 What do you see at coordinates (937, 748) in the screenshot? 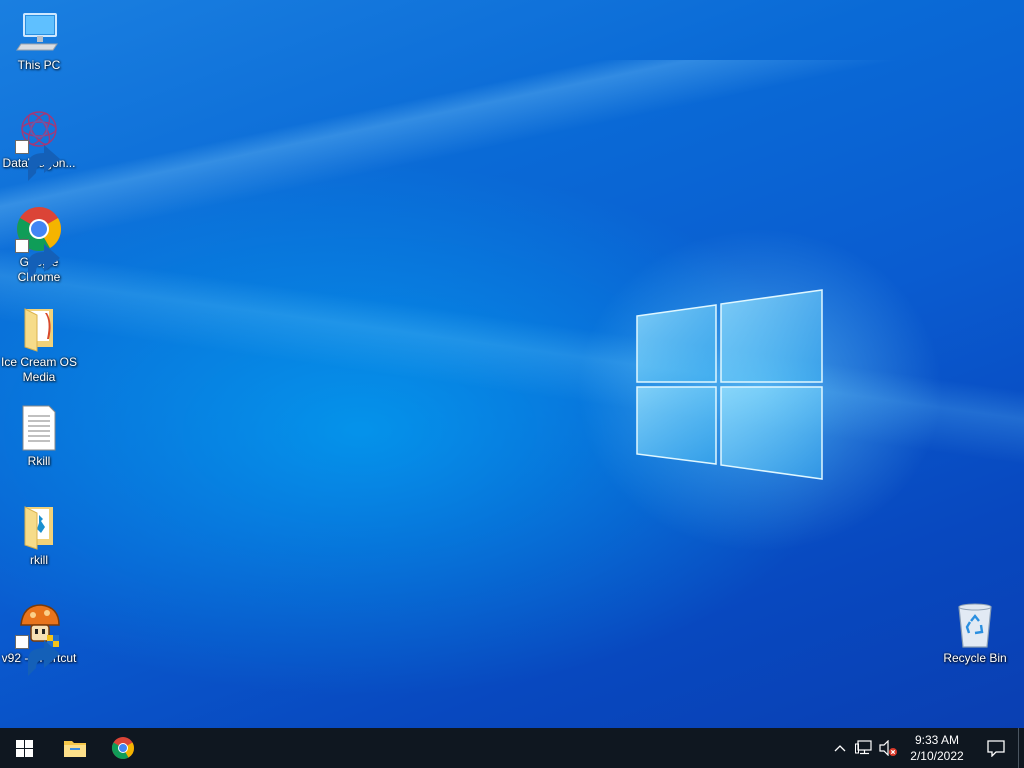
I see `system-clock: 9:33 AM 2/10/2022` at bounding box center [937, 748].